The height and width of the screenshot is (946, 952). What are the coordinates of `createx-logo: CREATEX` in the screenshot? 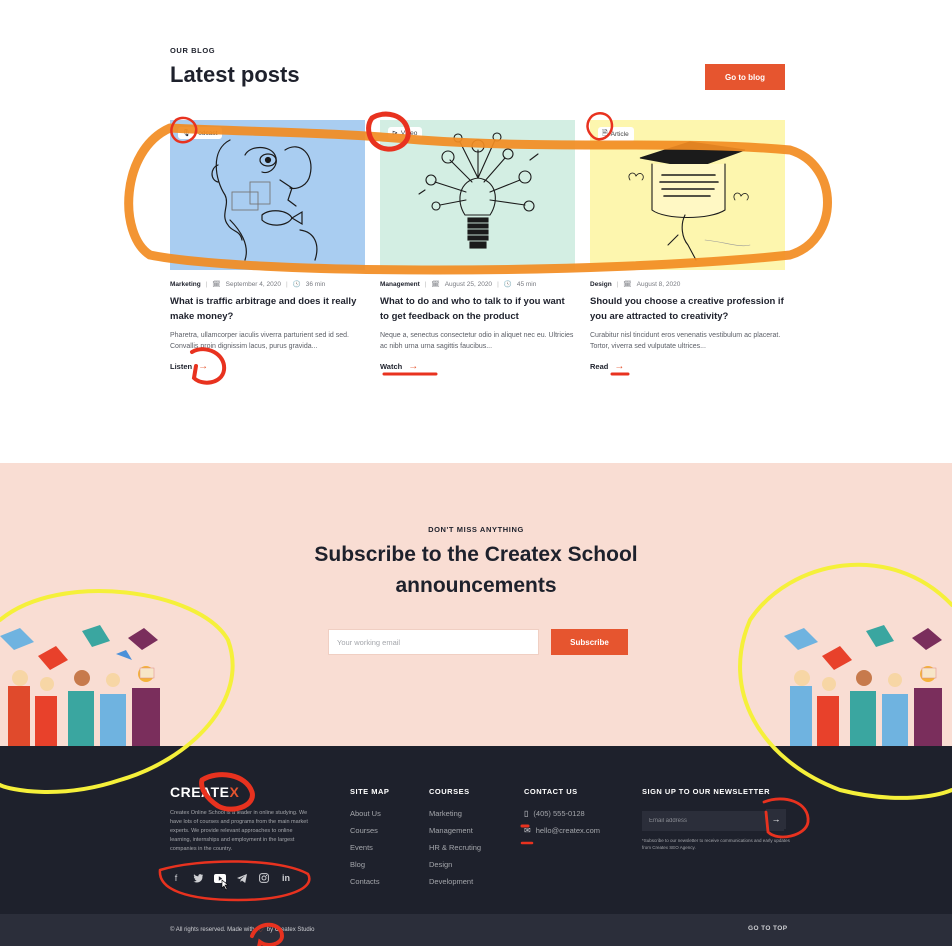 It's located at (204, 792).